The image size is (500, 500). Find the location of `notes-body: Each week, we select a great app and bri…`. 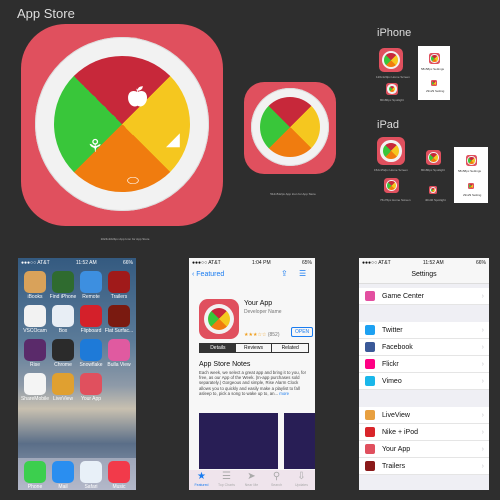

notes-body: Each week, we select a great app and bri… is located at coordinates (253, 383).